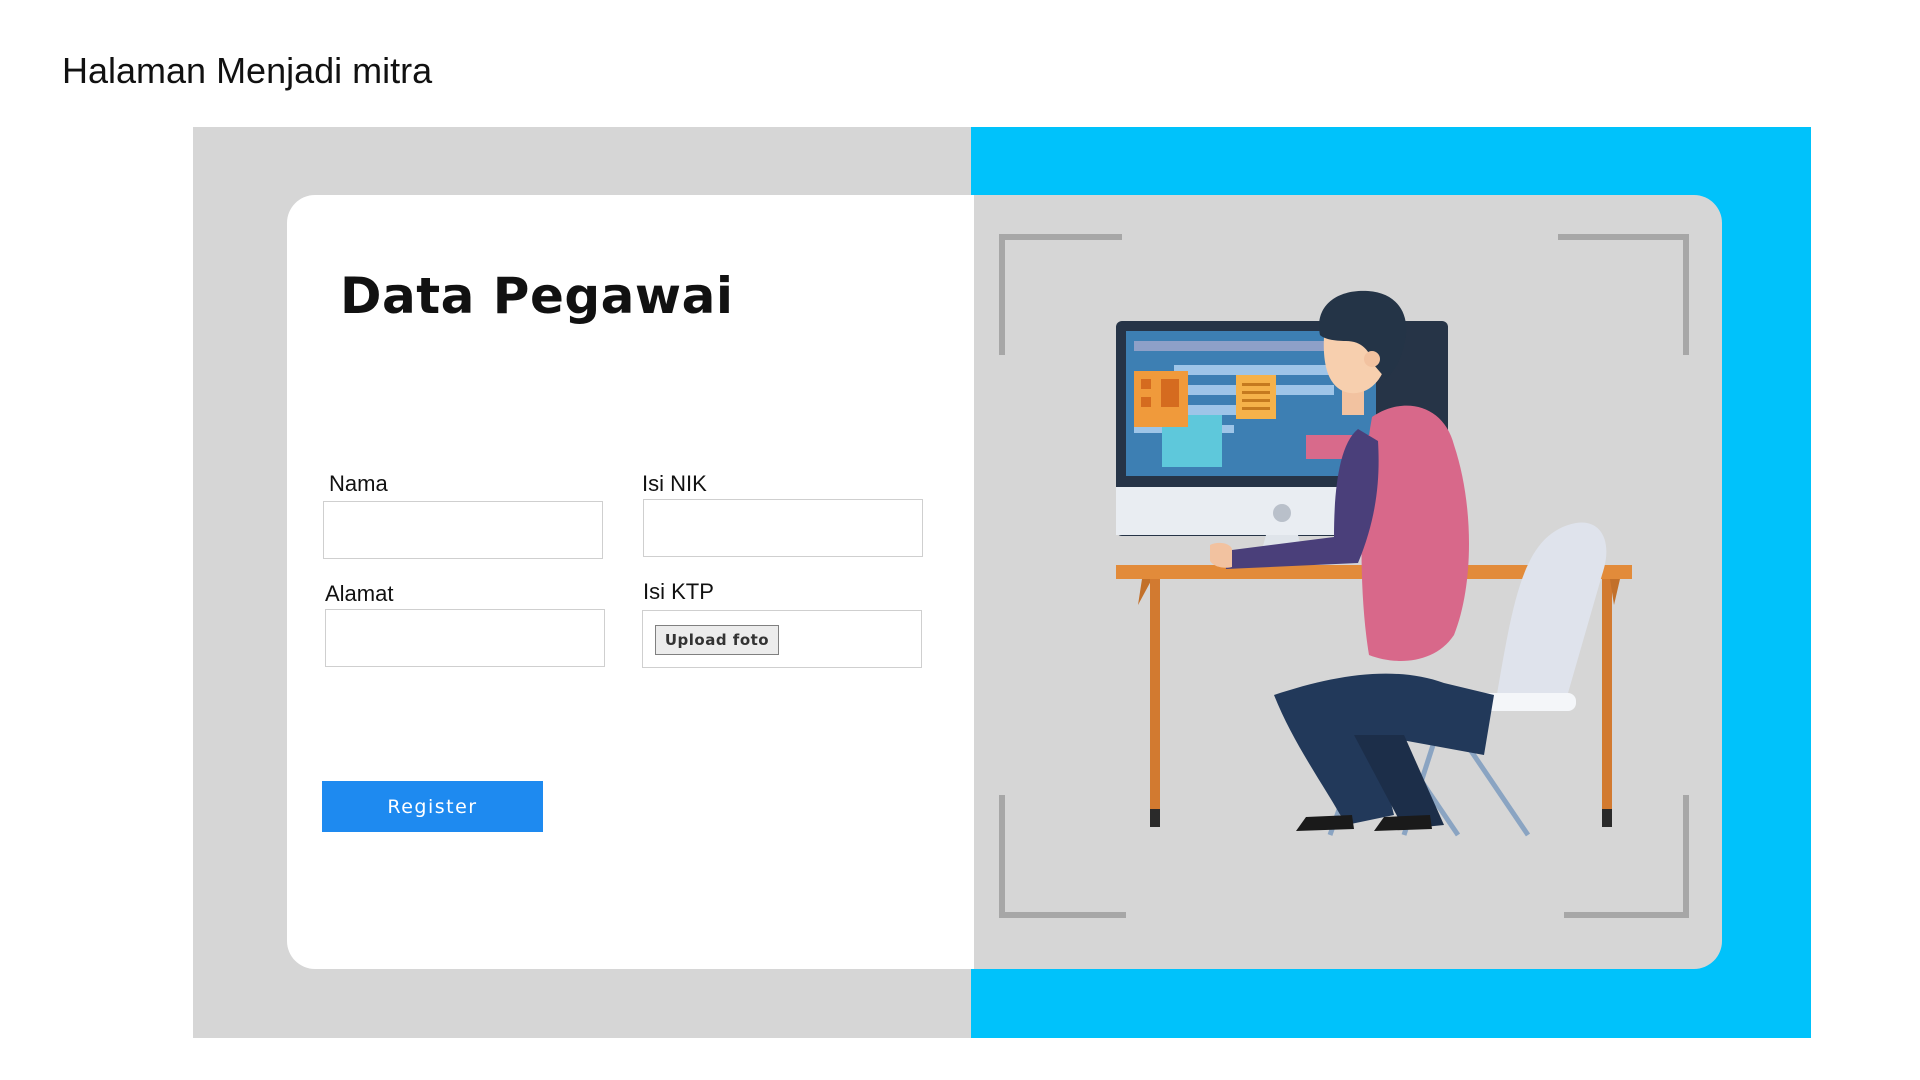 This screenshot has height=1080, width=1920. What do you see at coordinates (359, 593) in the screenshot?
I see `alamat-label: Alamat` at bounding box center [359, 593].